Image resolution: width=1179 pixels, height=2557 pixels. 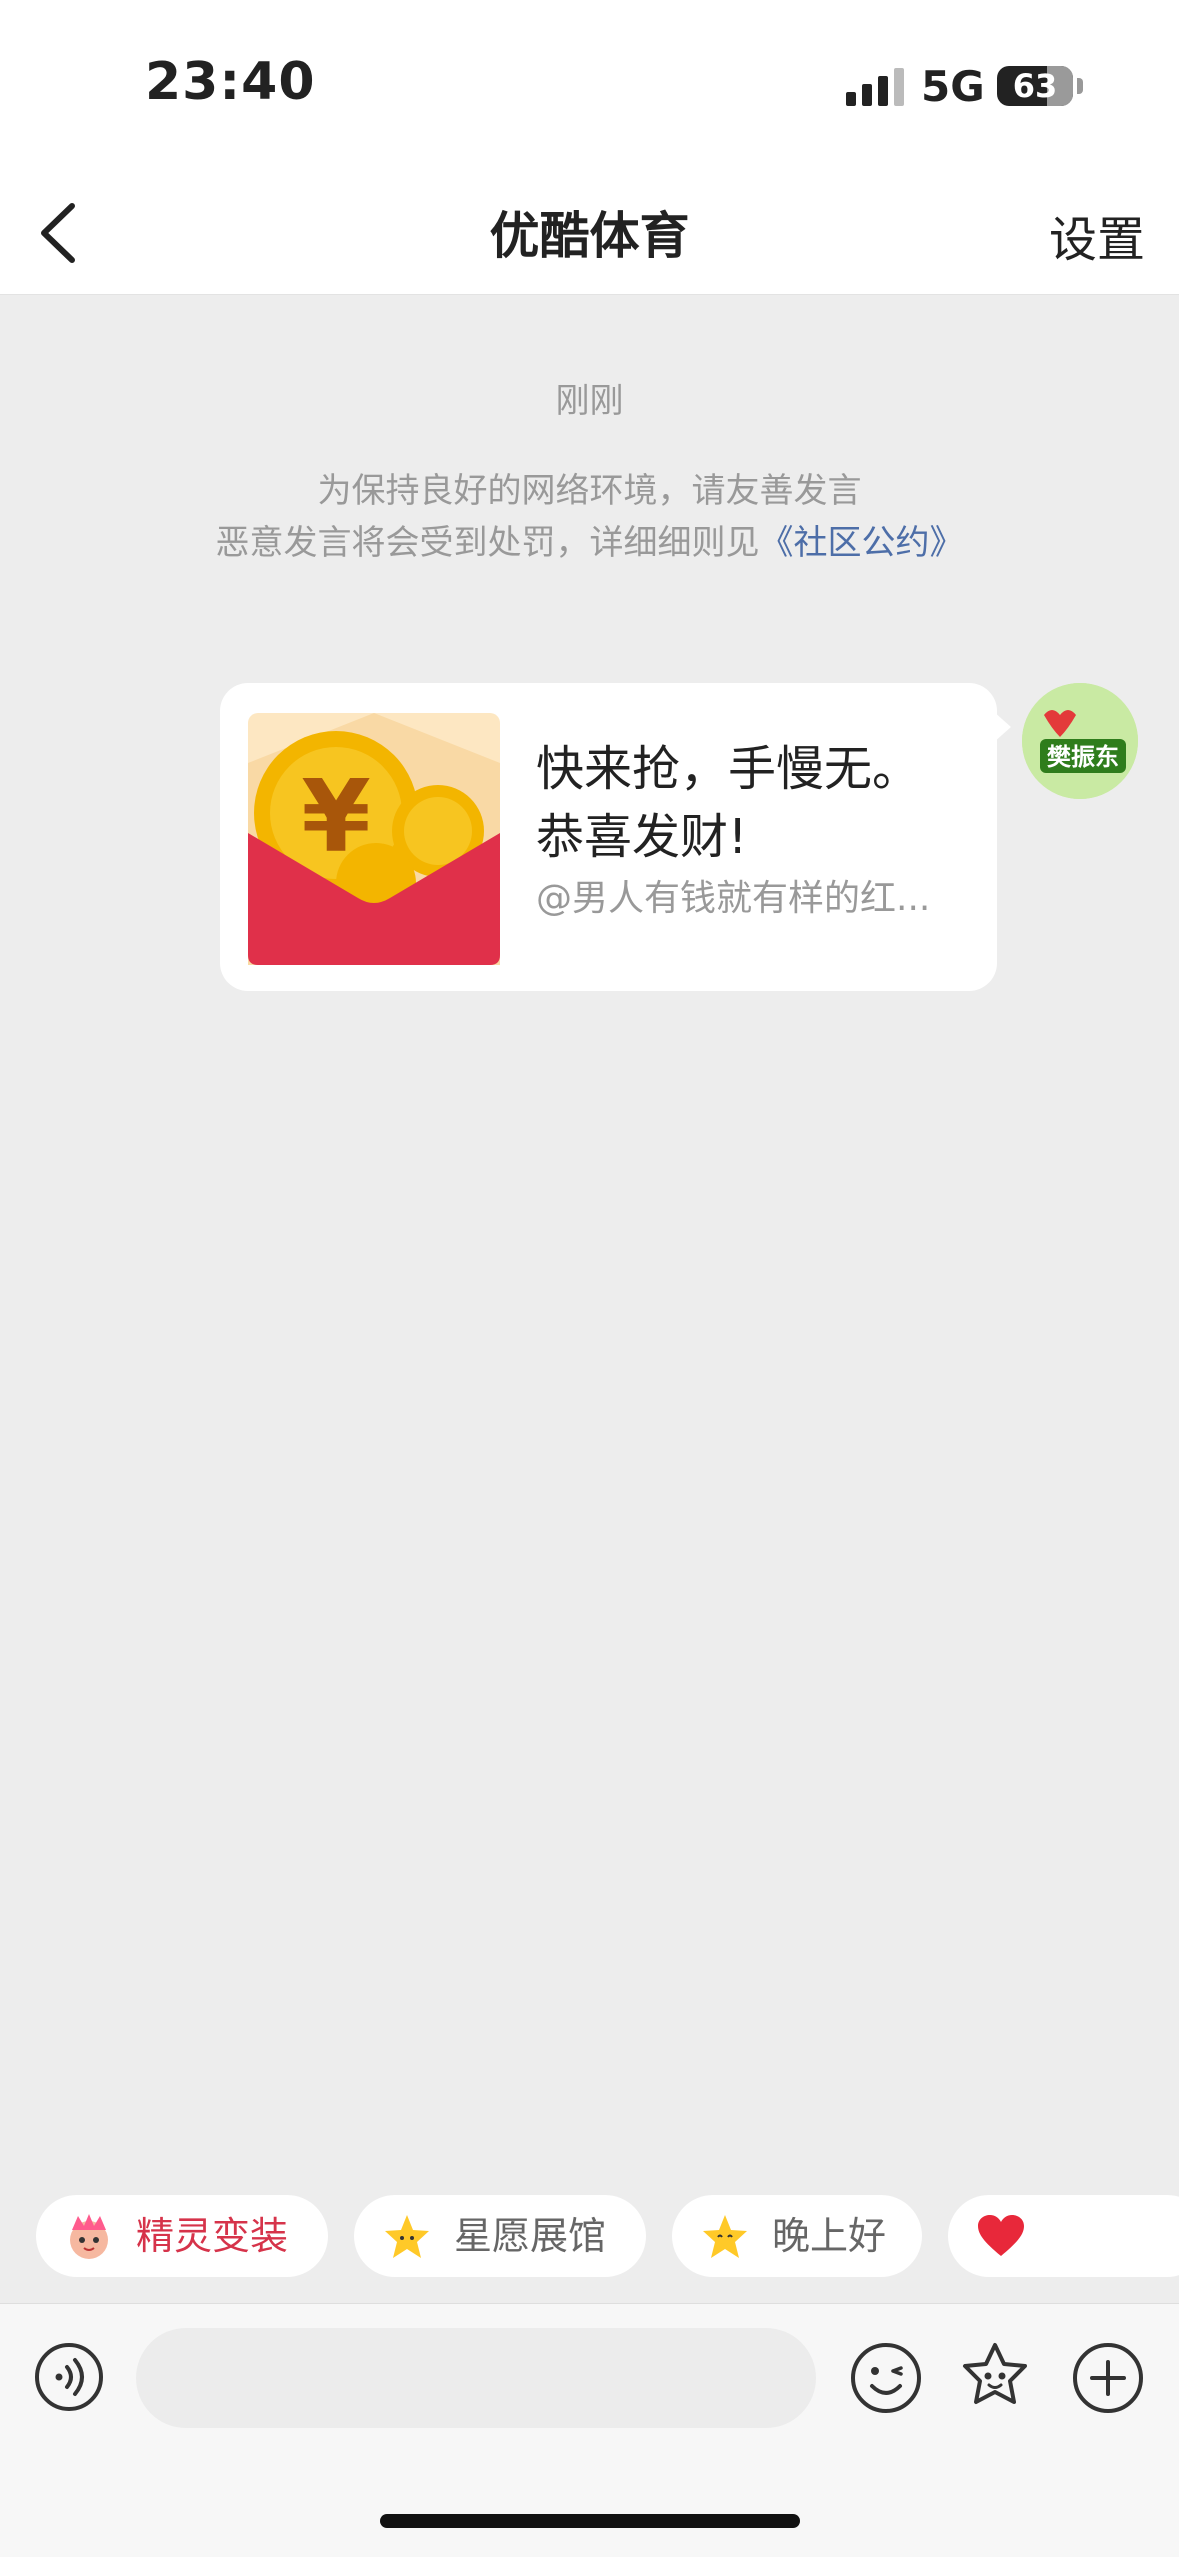 I want to click on quick-reply-label: 精灵变装, so click(x=212, y=2236).